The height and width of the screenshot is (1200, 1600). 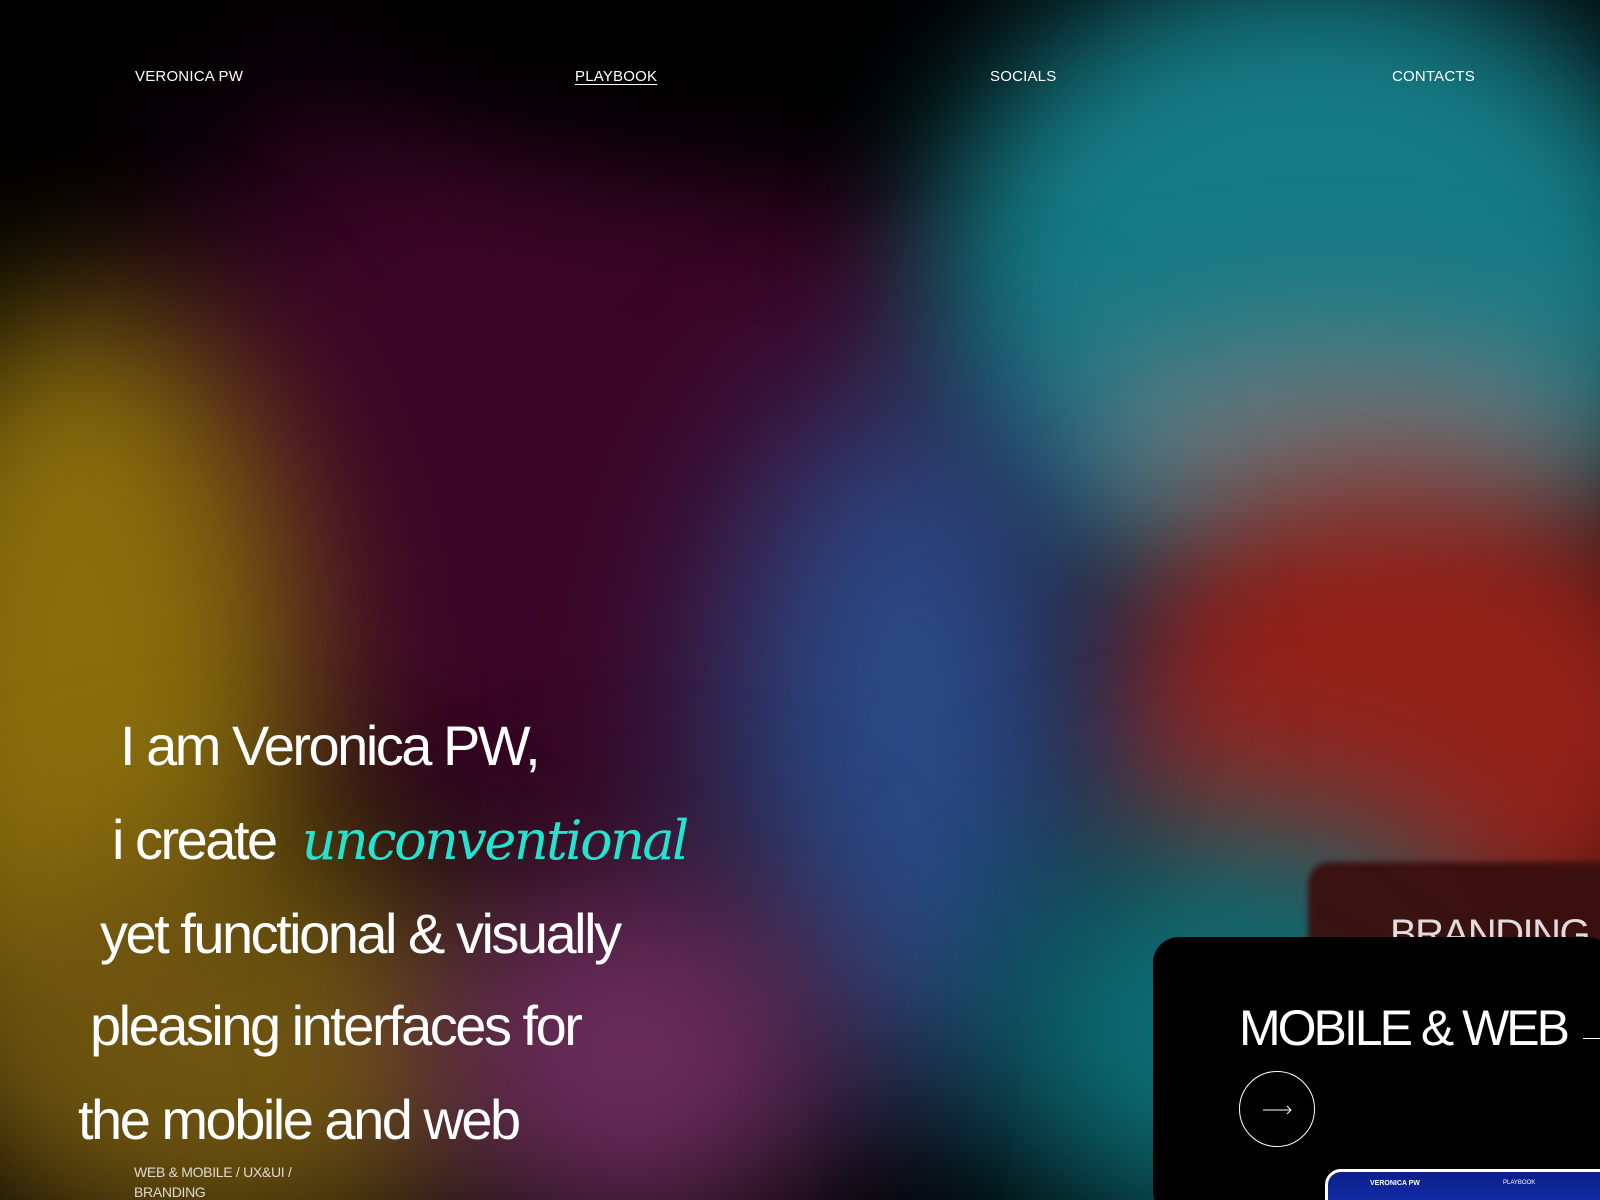 What do you see at coordinates (1519, 1183) in the screenshot?
I see `preview-nav-link: PLAYBOOK` at bounding box center [1519, 1183].